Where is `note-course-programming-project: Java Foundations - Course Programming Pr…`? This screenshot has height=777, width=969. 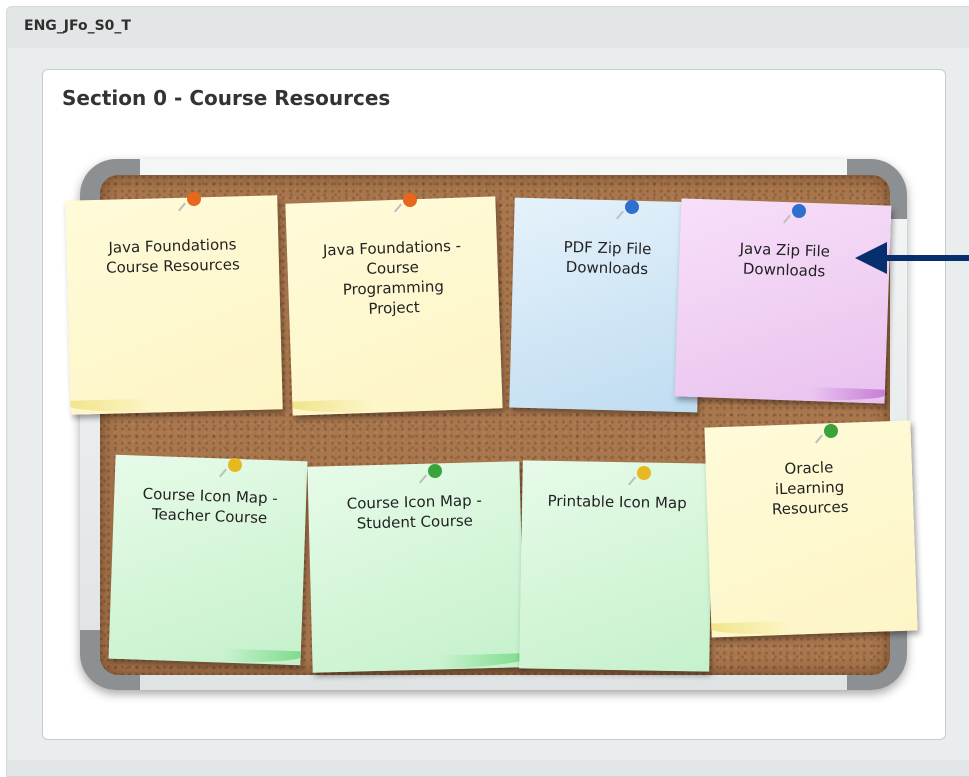
note-course-programming-project: Java Foundations - Course Programming Pr… is located at coordinates (394, 306).